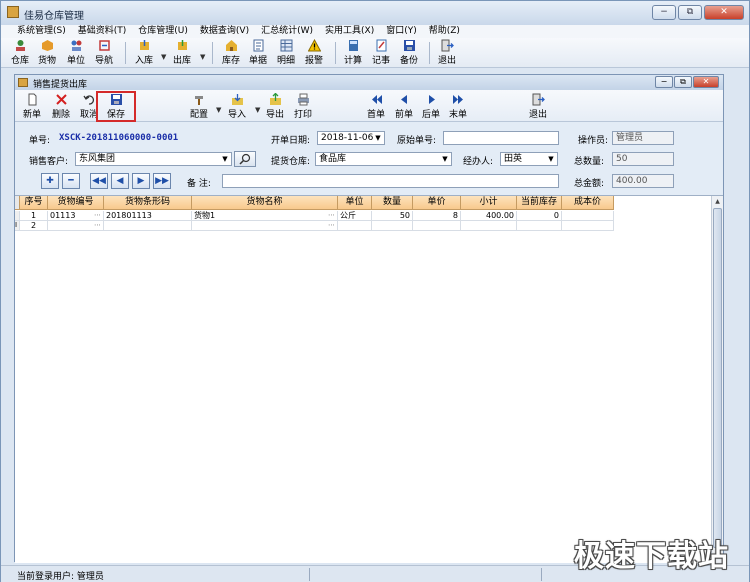 This screenshot has height=582, width=750. What do you see at coordinates (458, 106) in the screenshot?
I see `last-record-button: 末单` at bounding box center [458, 106].